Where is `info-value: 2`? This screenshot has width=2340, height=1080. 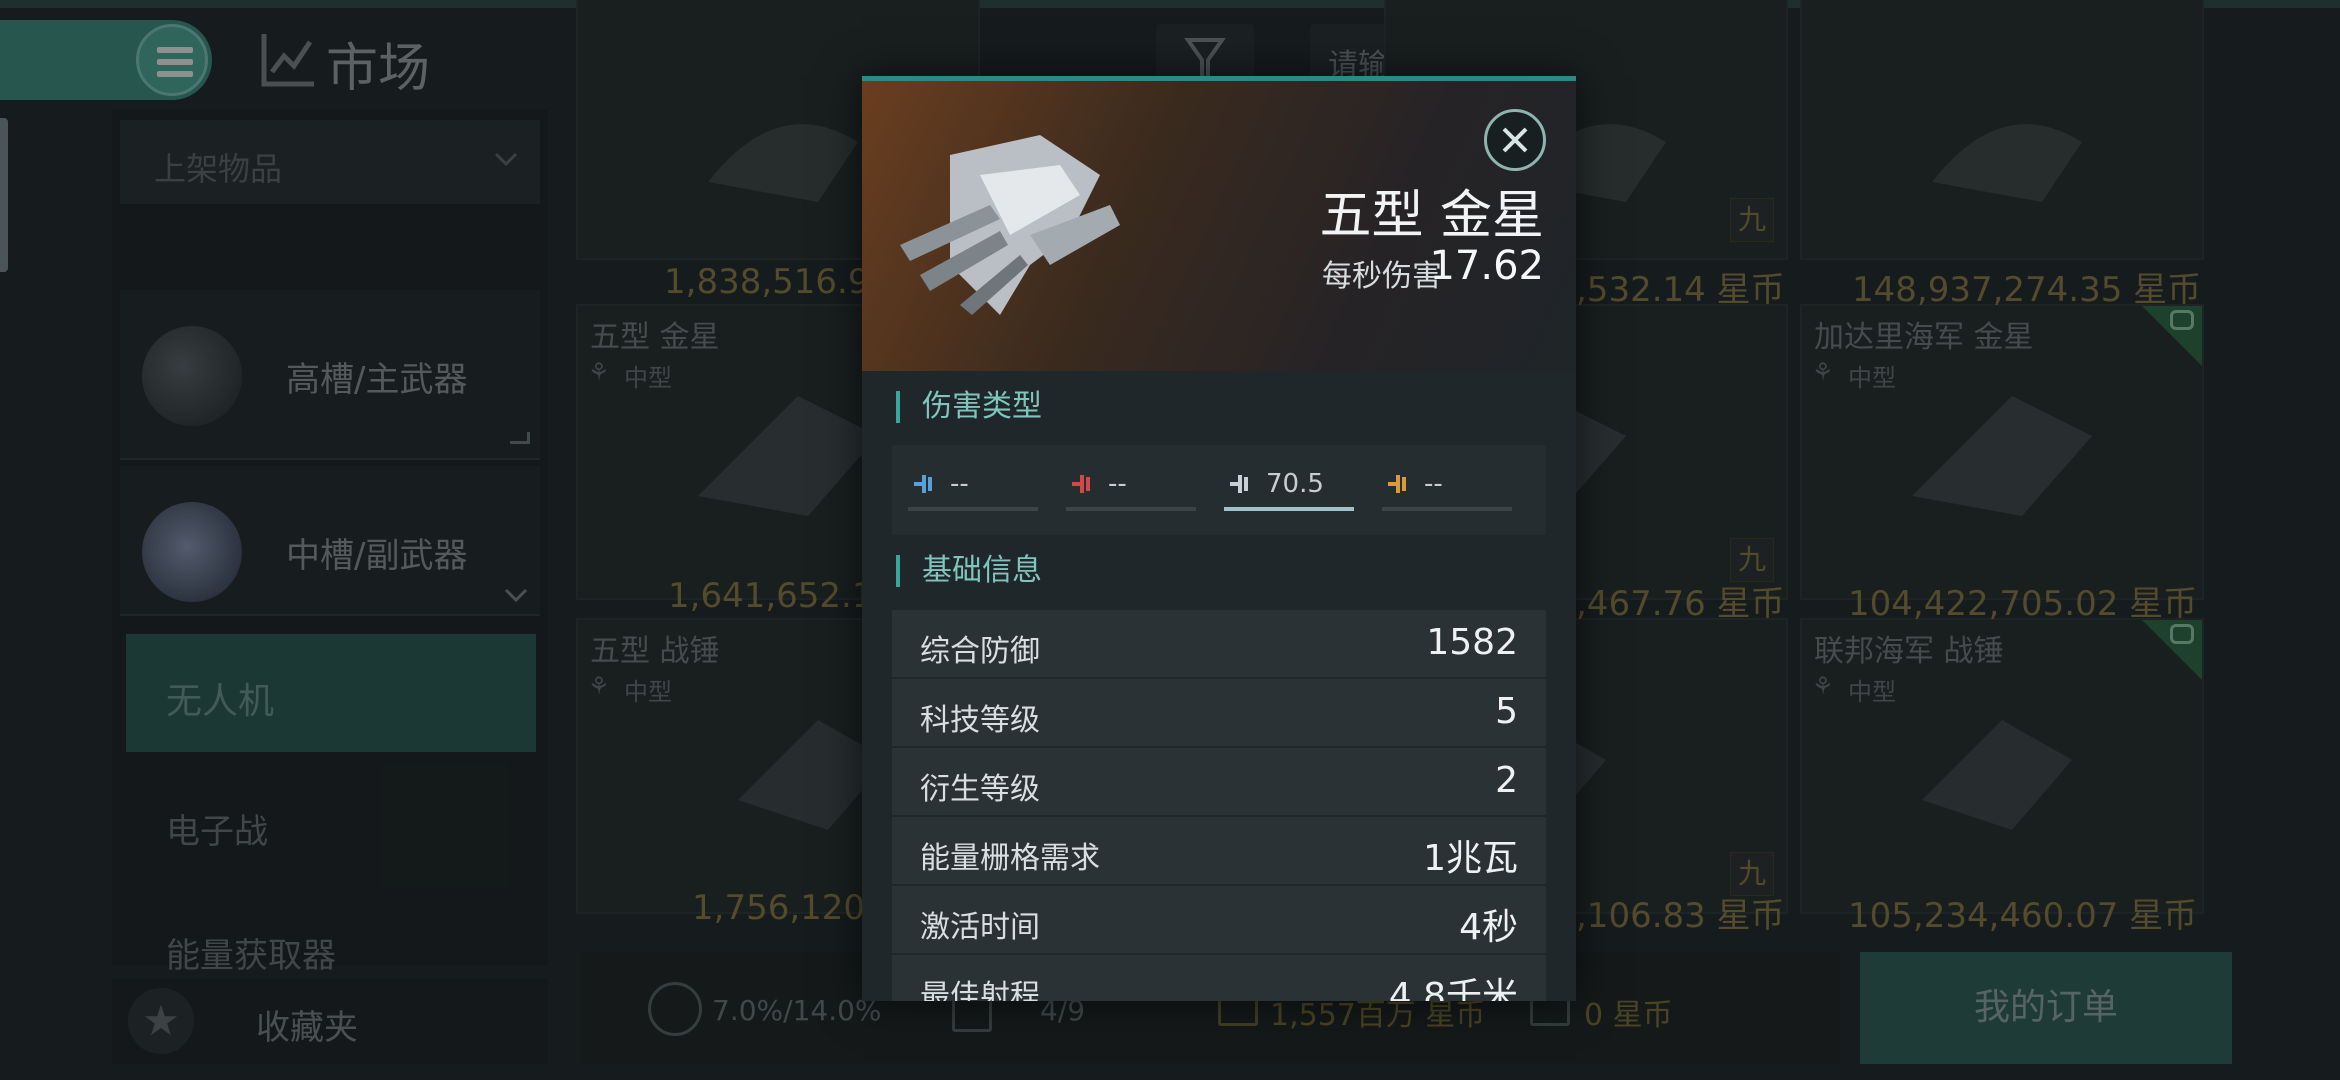 info-value: 2 is located at coordinates (1506, 780).